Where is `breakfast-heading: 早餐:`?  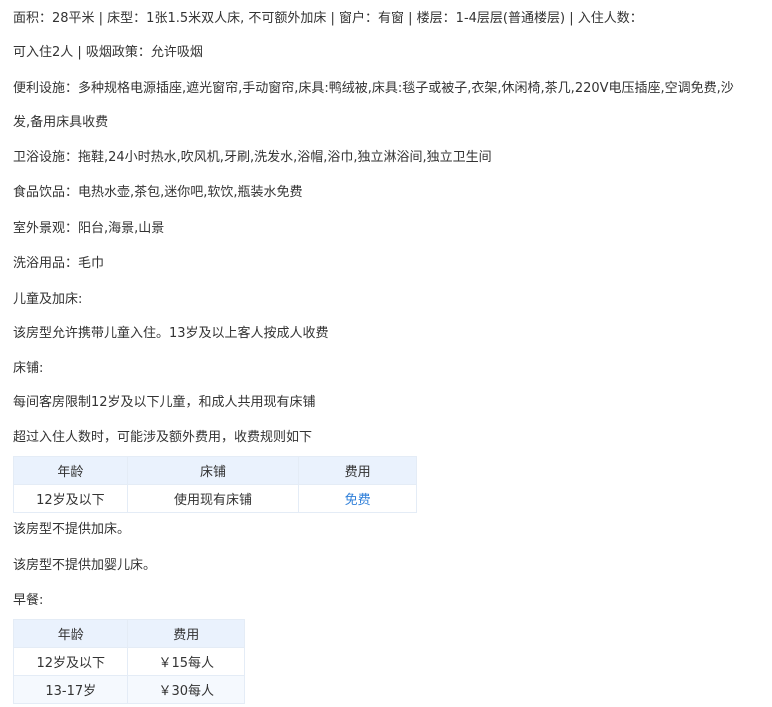 breakfast-heading: 早餐: is located at coordinates (28, 600).